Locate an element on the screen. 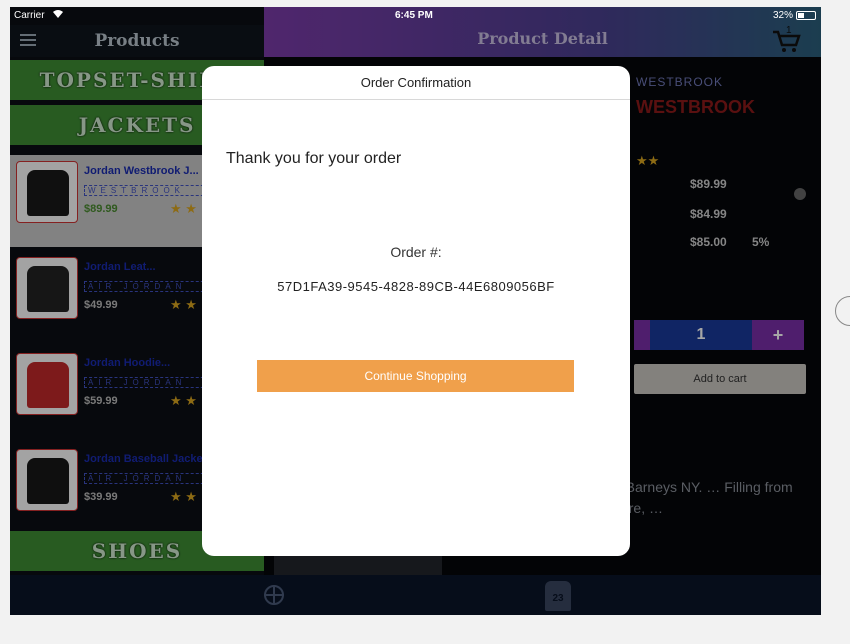  battery-percent: 32% is located at coordinates (783, 15).